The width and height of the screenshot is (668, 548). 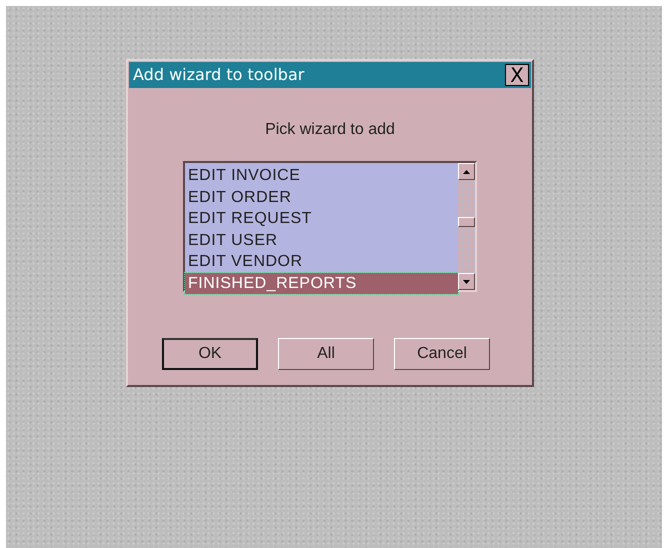 I want to click on scroll-down-button, so click(x=466, y=281).